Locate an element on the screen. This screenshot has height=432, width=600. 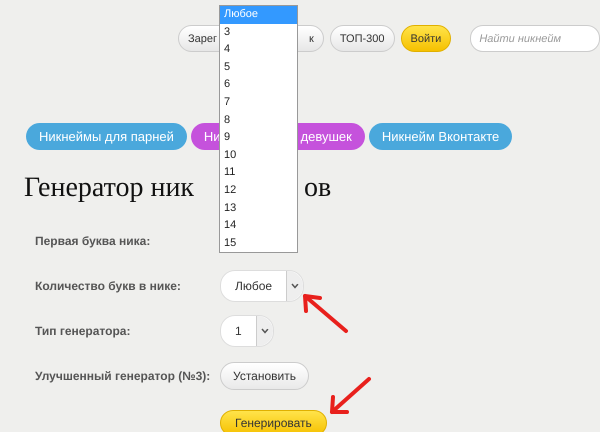
search-field: Найти никнейм is located at coordinates (535, 38).